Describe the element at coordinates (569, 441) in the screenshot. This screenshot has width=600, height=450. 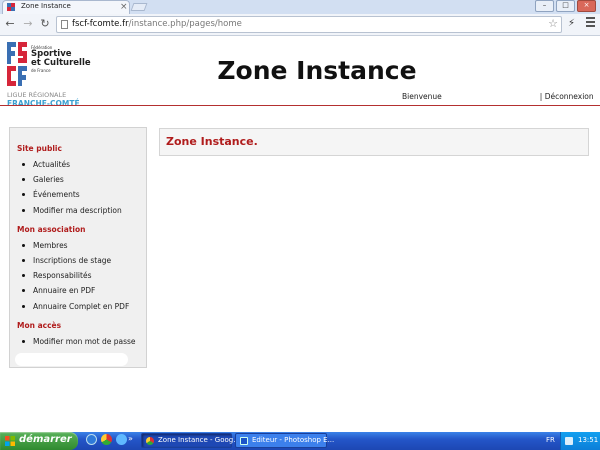
I see `tray-icon` at that location.